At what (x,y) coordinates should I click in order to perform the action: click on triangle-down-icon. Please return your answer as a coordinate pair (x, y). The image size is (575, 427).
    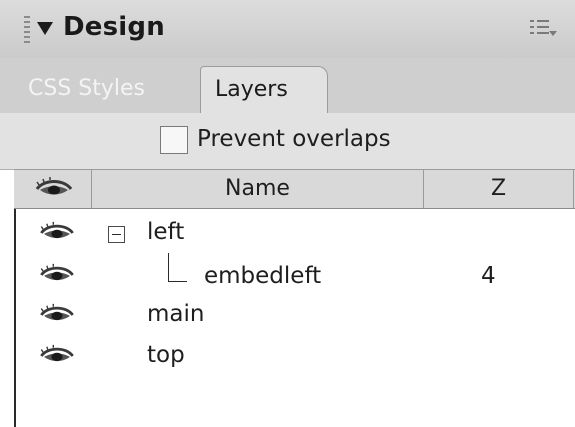
    Looking at the image, I should click on (45, 28).